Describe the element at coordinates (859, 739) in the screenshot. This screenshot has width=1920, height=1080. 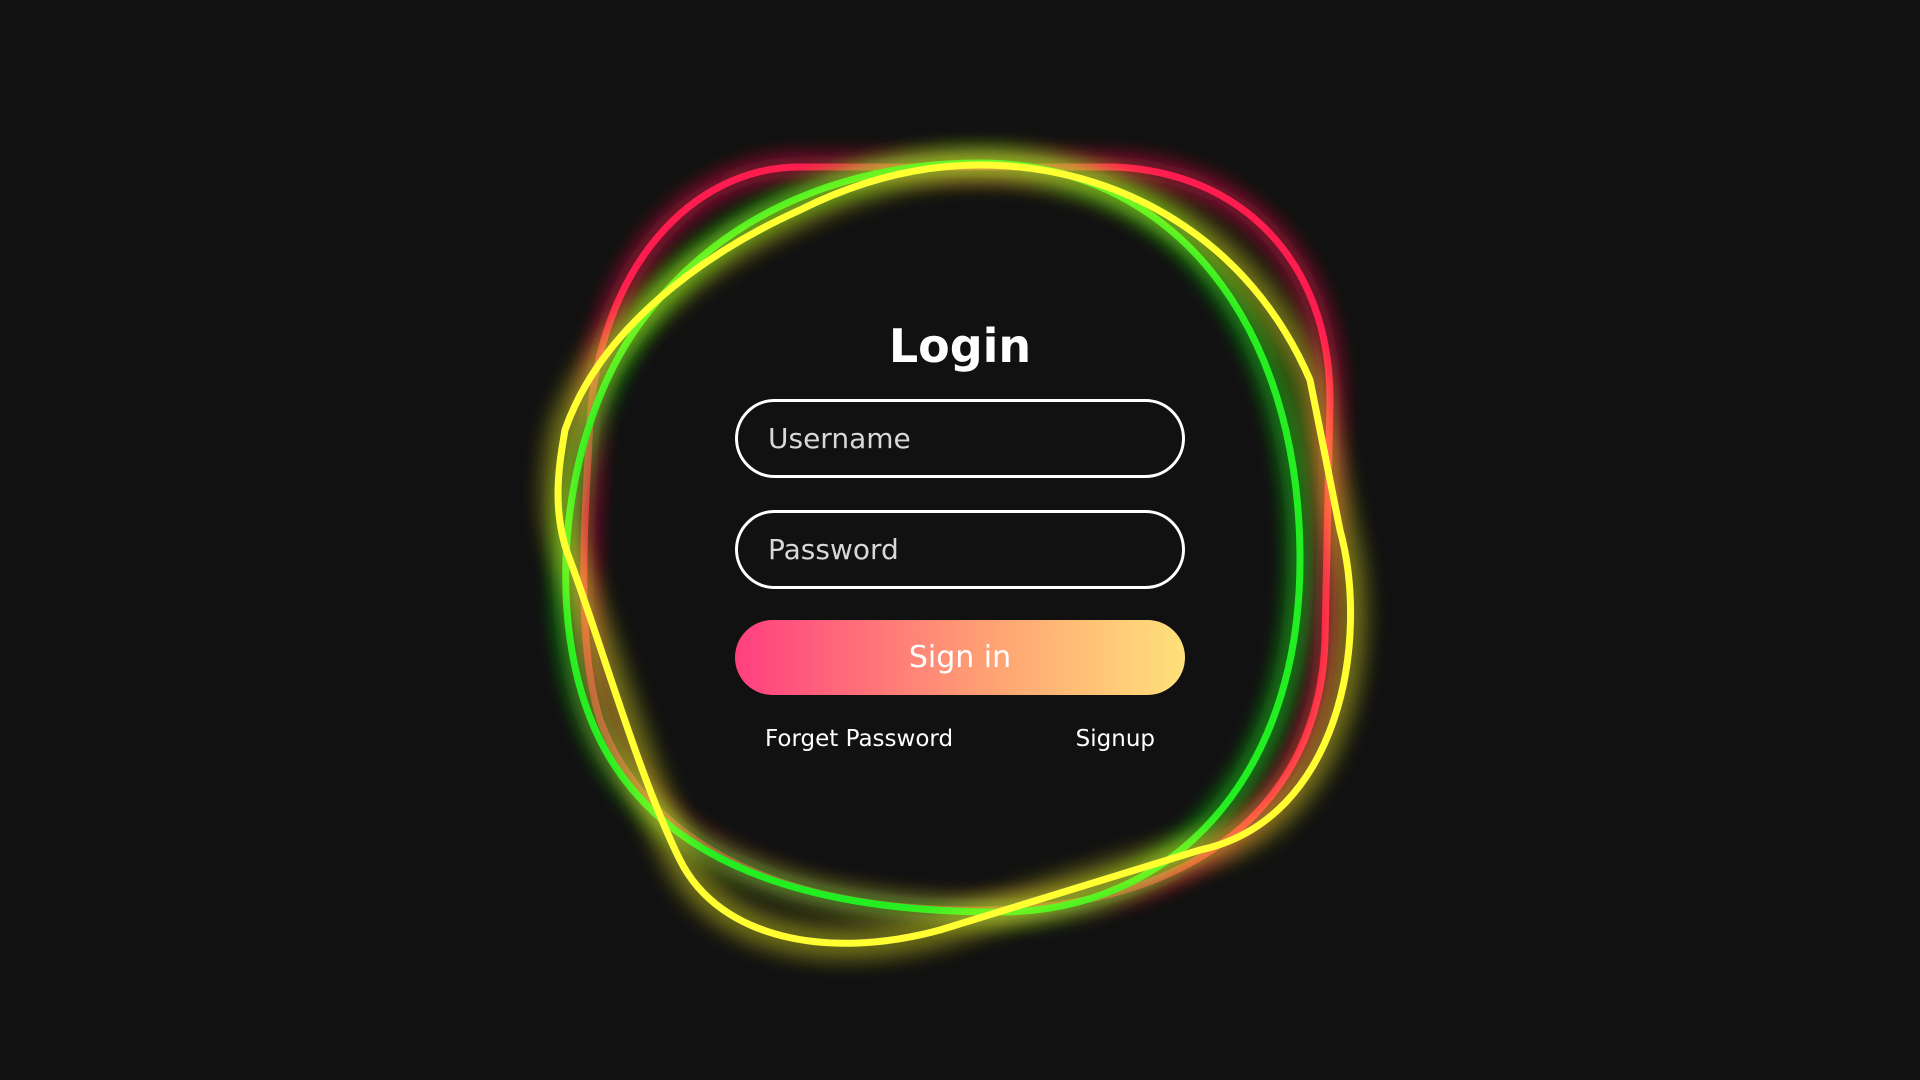
I see `forgot-password-link: Forget Password` at that location.